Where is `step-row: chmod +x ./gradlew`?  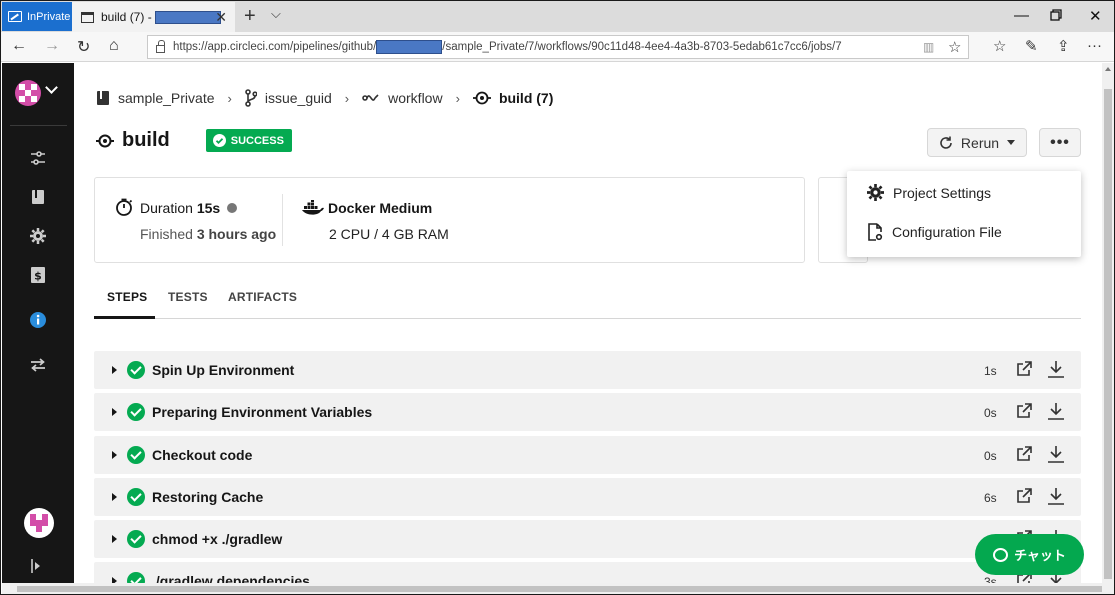 step-row: chmod +x ./gradlew is located at coordinates (587, 539).